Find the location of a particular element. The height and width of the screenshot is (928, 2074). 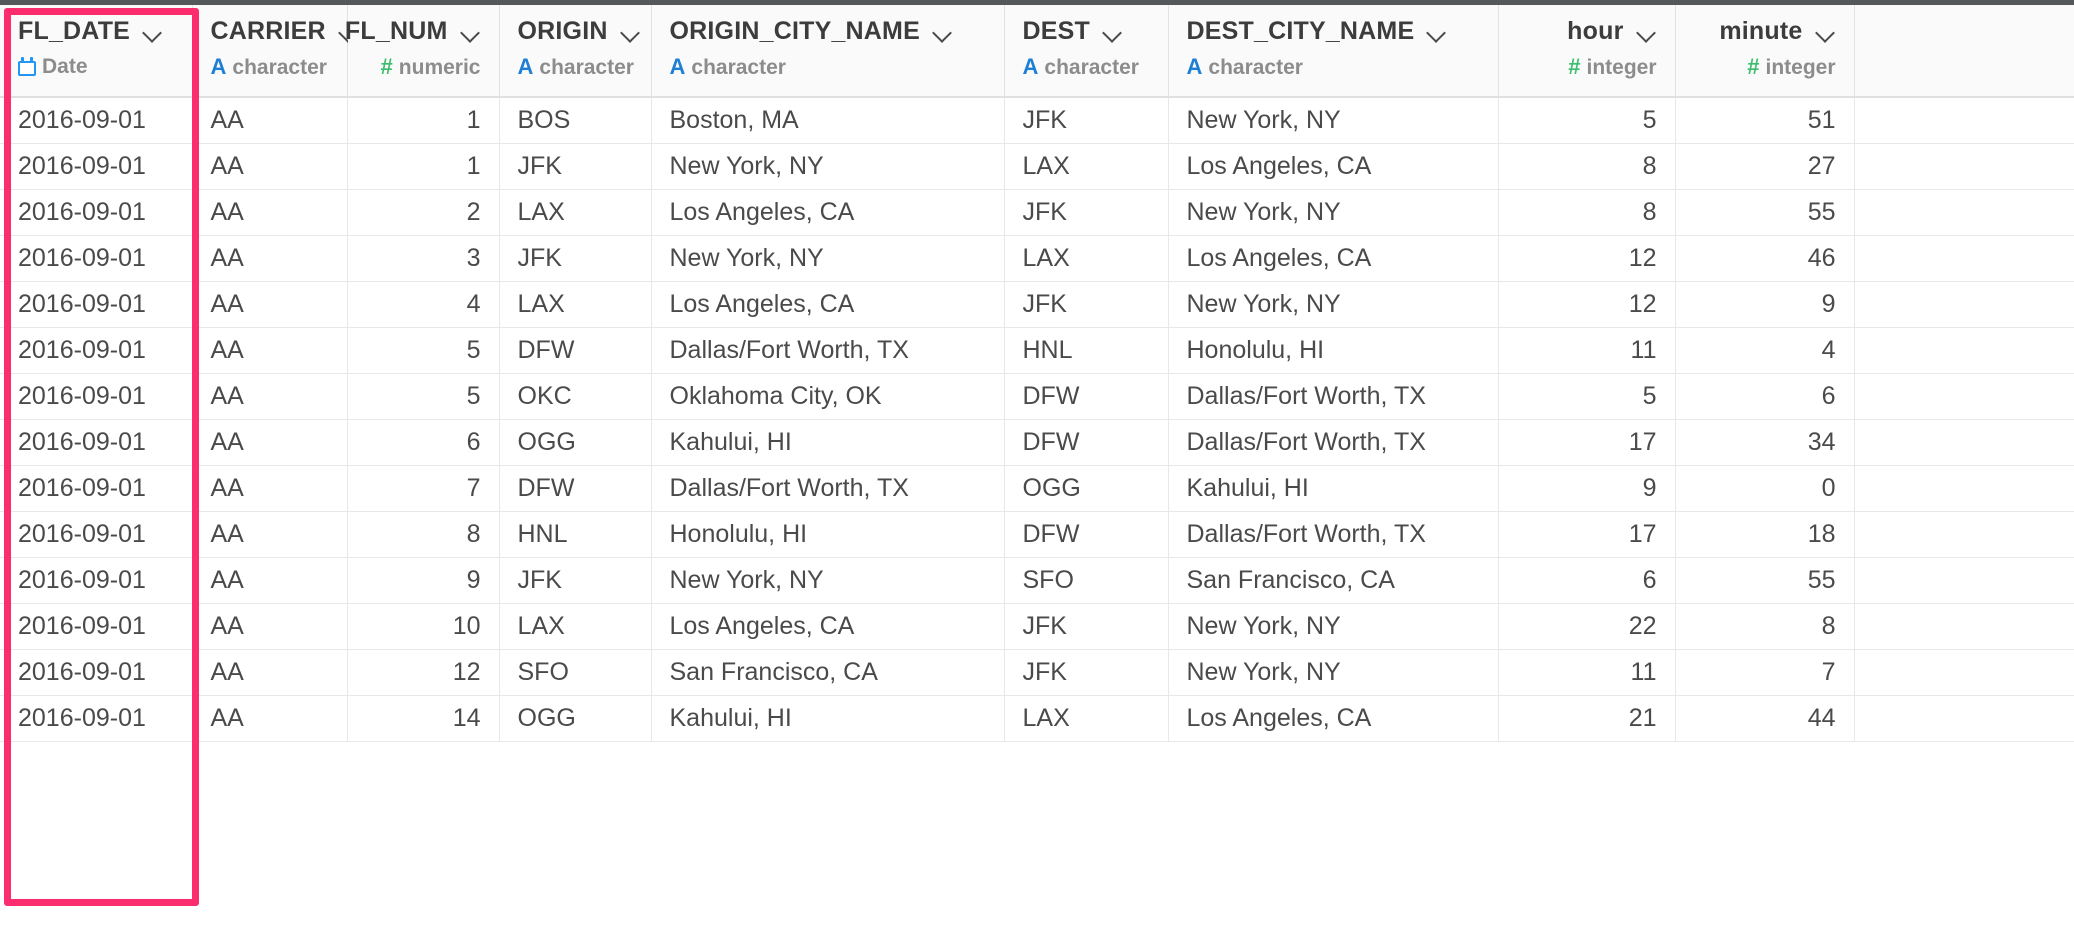

table-cell: OGG is located at coordinates (575, 442).